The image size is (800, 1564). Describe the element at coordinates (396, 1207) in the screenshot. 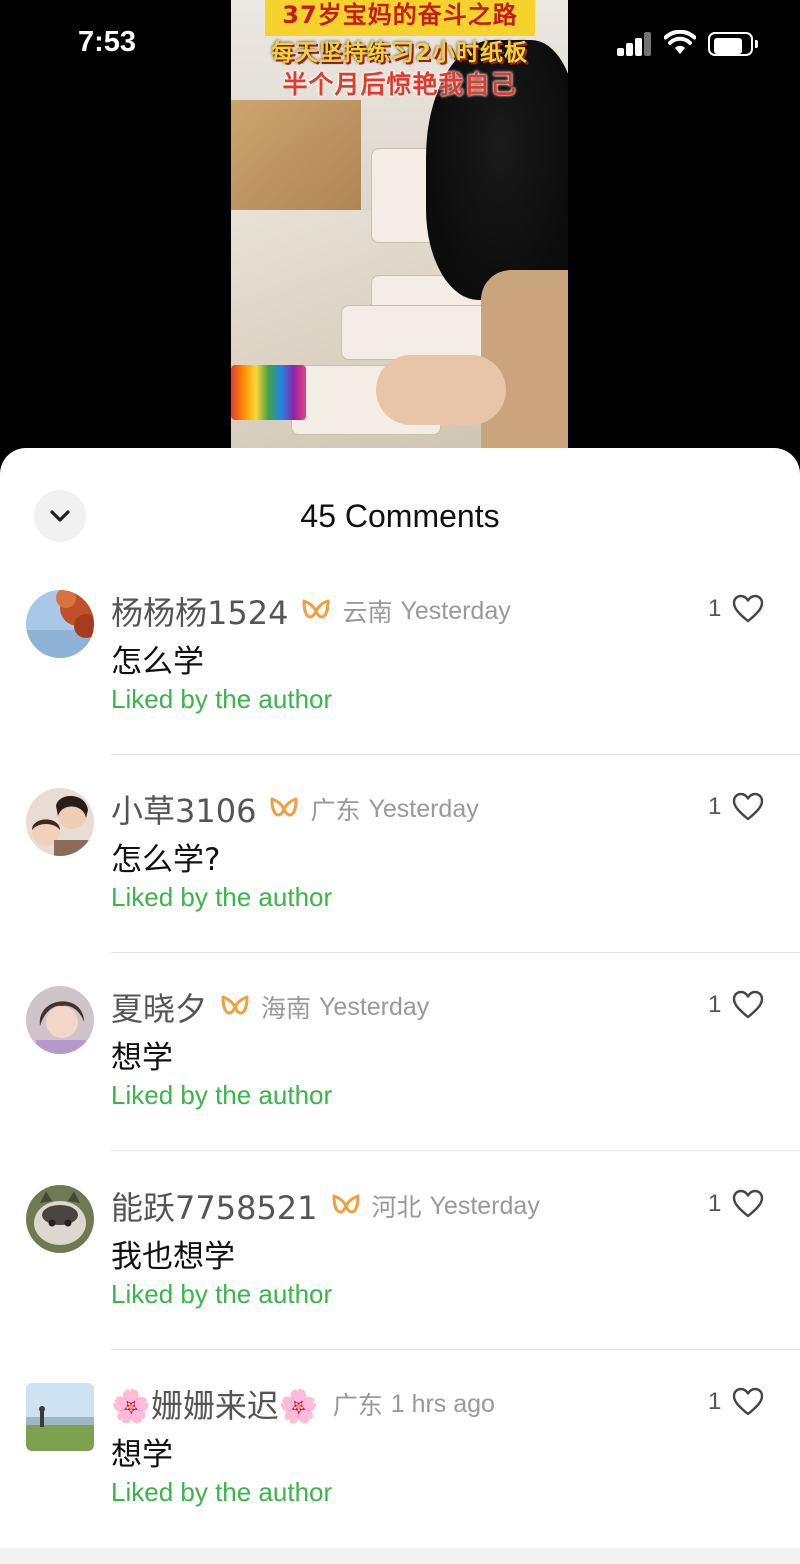

I see `region: 河北` at that location.